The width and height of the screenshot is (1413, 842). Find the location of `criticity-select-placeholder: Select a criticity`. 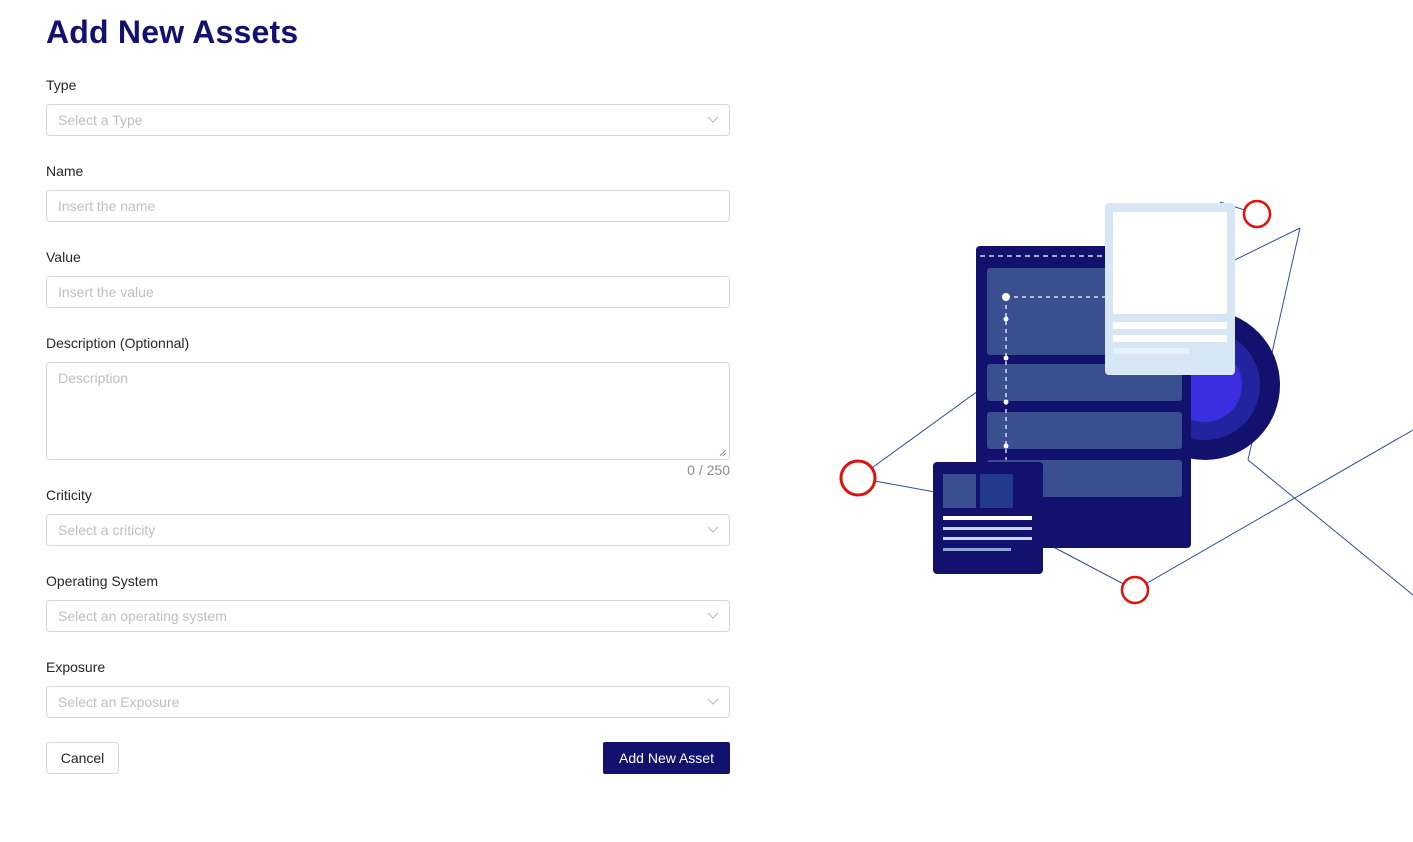

criticity-select-placeholder: Select a criticity is located at coordinates (107, 530).